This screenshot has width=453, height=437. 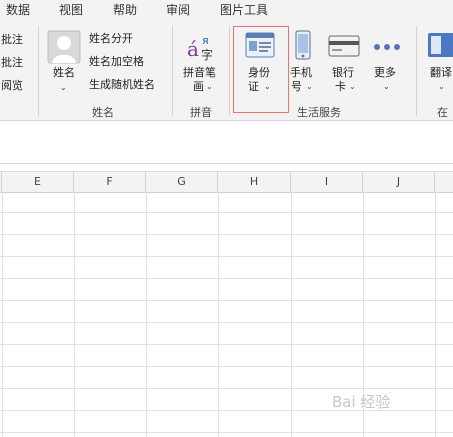 What do you see at coordinates (110, 182) in the screenshot?
I see `column-header-f: F` at bounding box center [110, 182].